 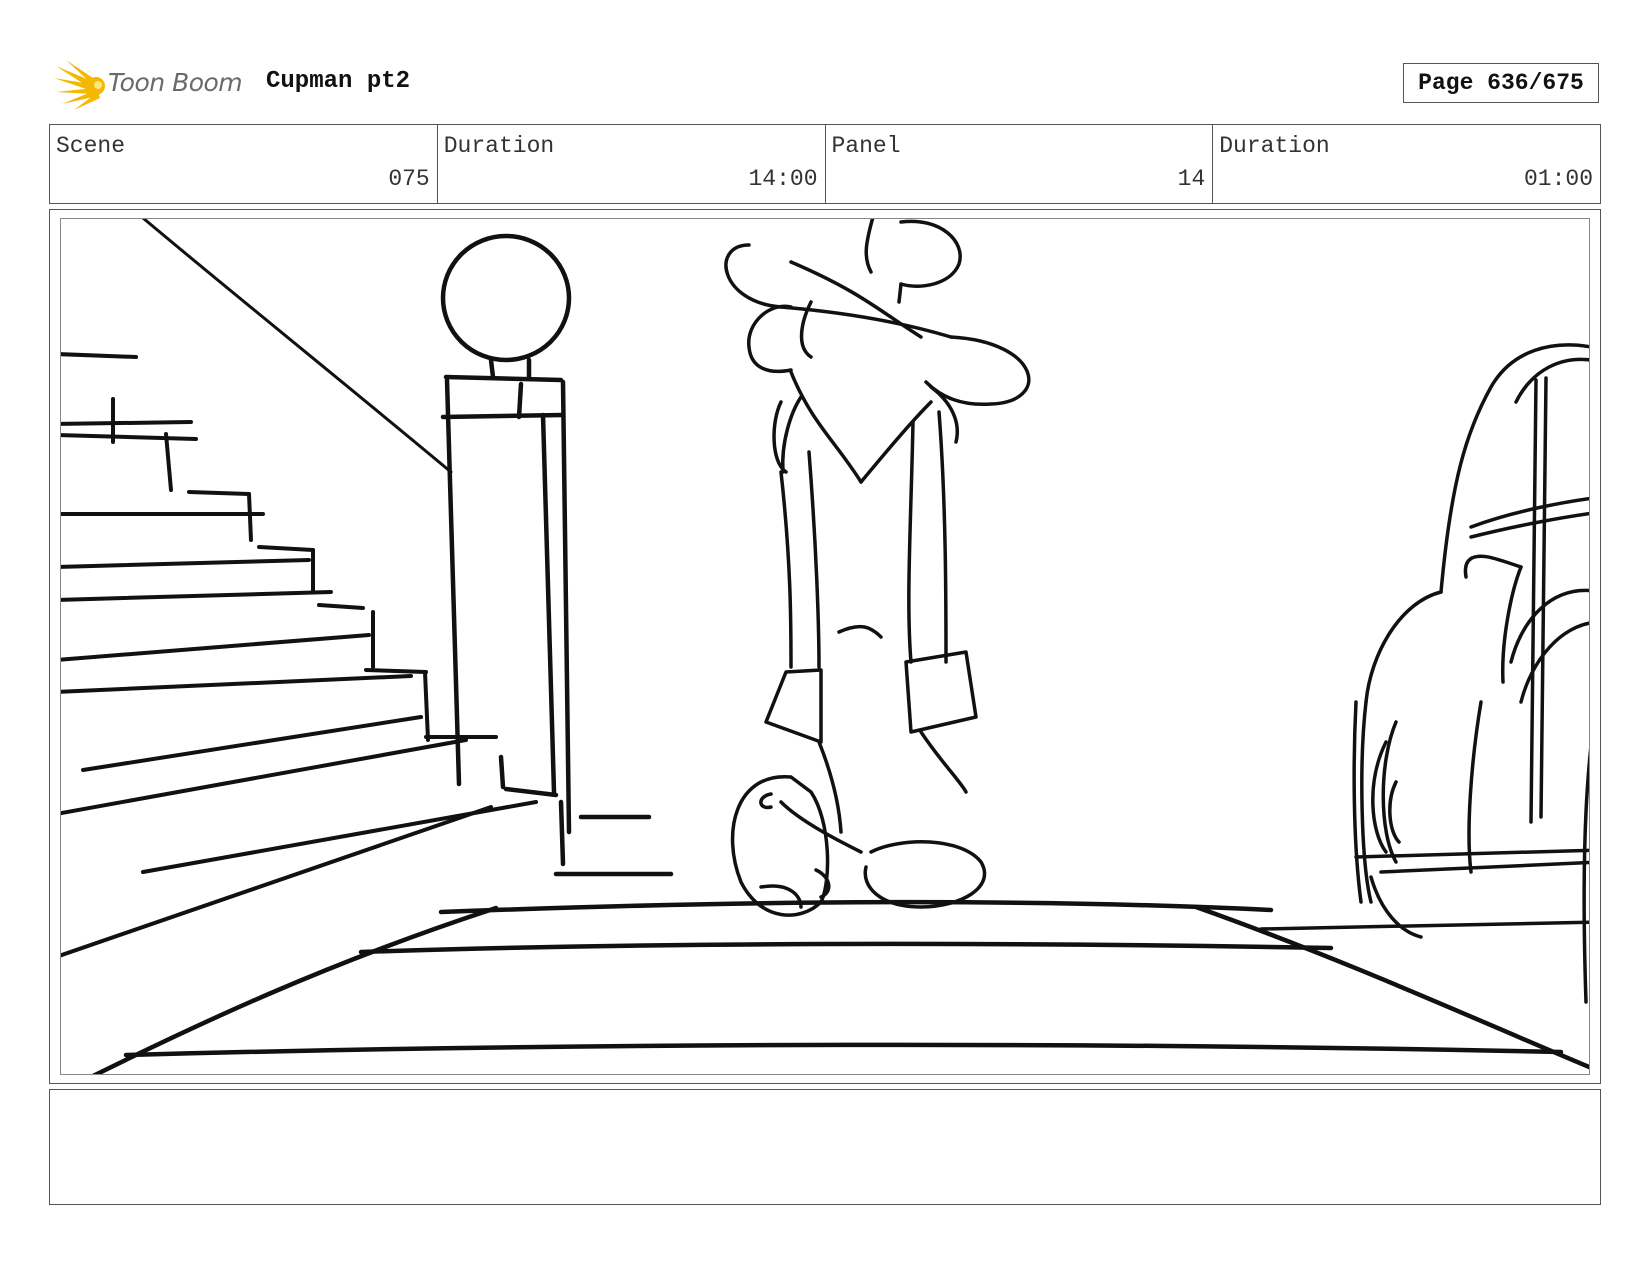 I want to click on brand-name: Toon Boom, so click(x=175, y=82).